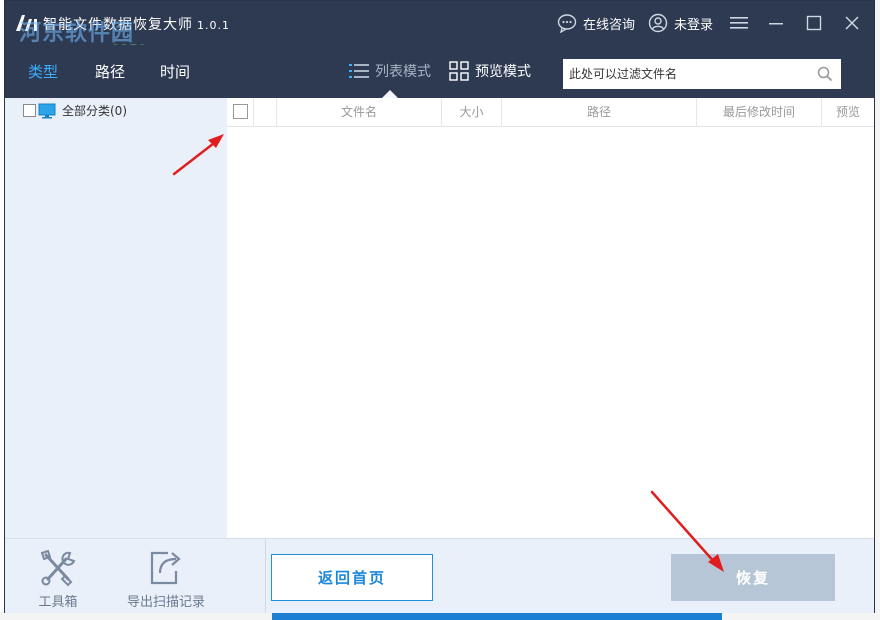  I want to click on menu-button, so click(739, 23).